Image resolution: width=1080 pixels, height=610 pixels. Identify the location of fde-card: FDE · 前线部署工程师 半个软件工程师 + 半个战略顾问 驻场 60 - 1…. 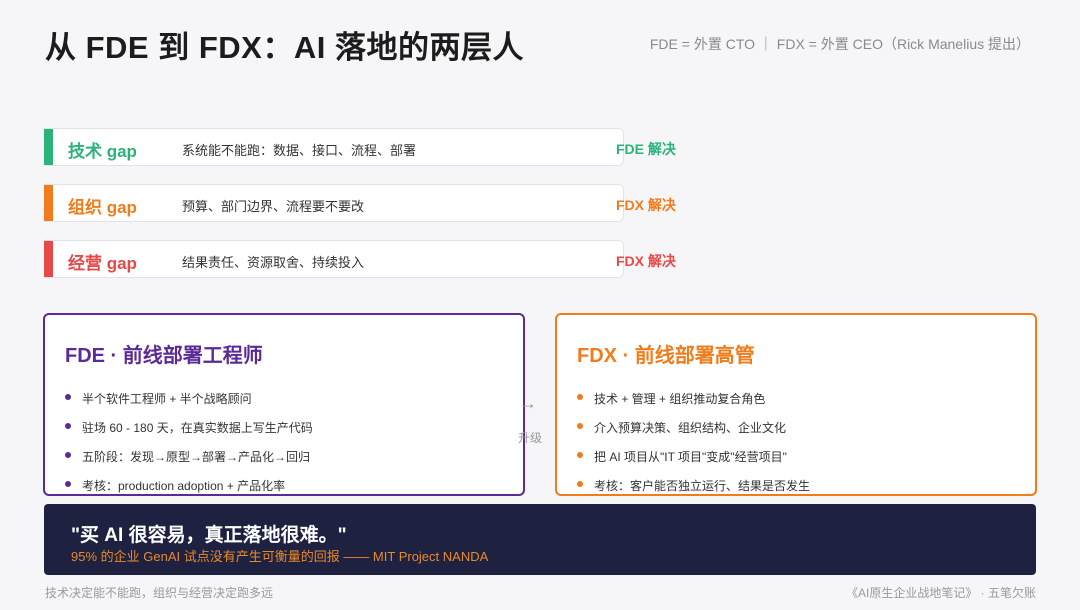
(284, 404).